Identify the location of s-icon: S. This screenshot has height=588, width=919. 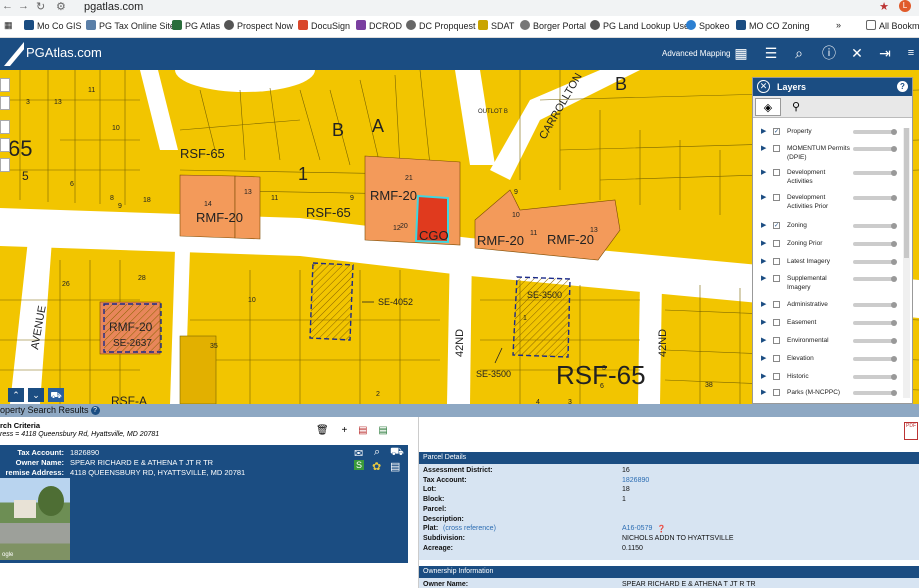
(359, 465).